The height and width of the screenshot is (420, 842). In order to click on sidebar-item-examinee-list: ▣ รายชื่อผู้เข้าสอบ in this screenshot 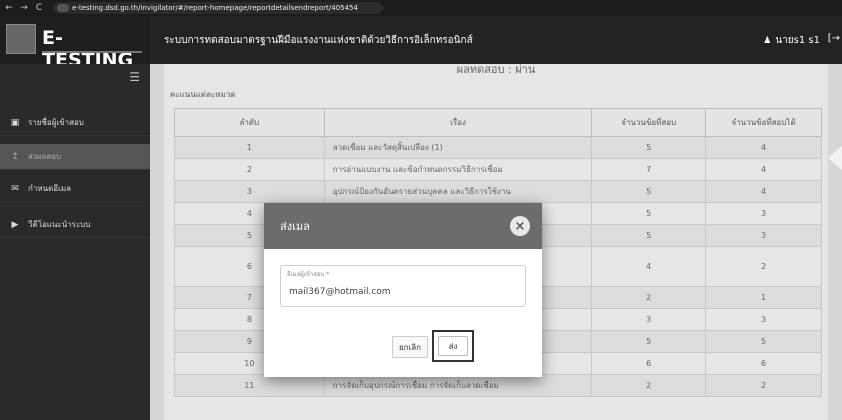, I will do `click(75, 123)`.